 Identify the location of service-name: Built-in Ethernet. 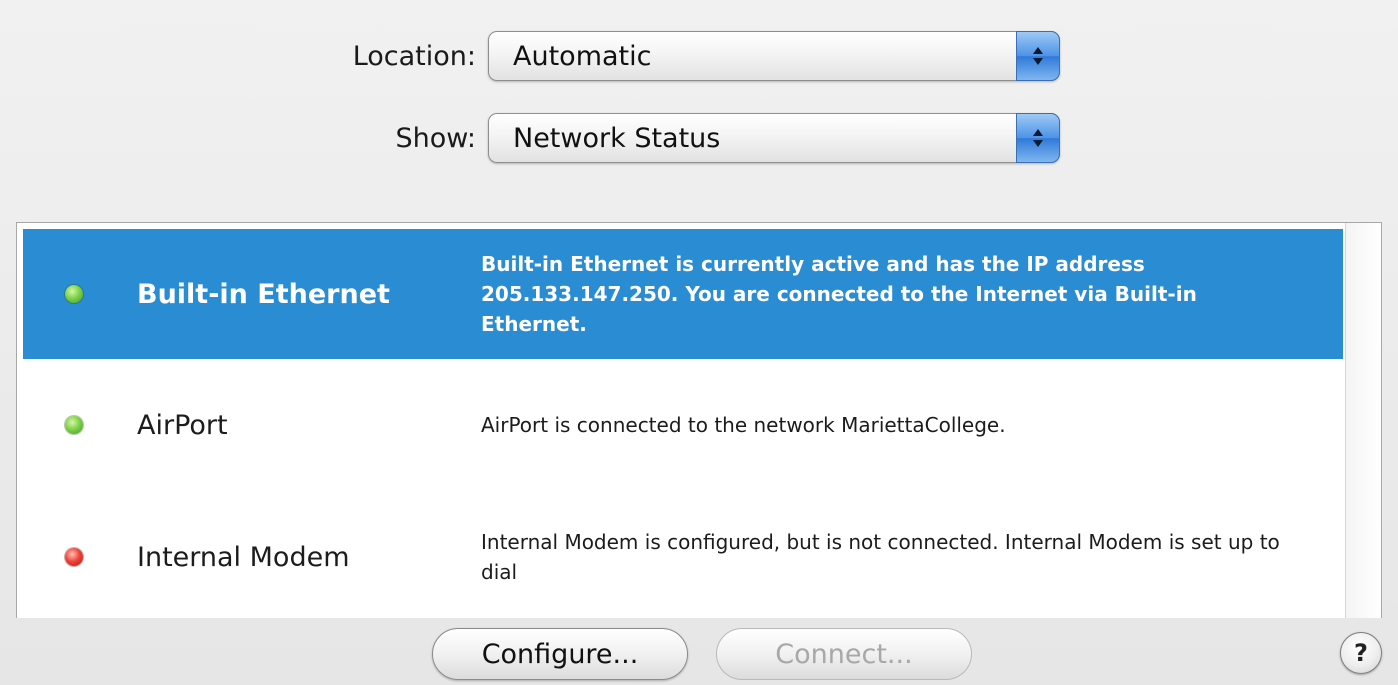
(263, 294).